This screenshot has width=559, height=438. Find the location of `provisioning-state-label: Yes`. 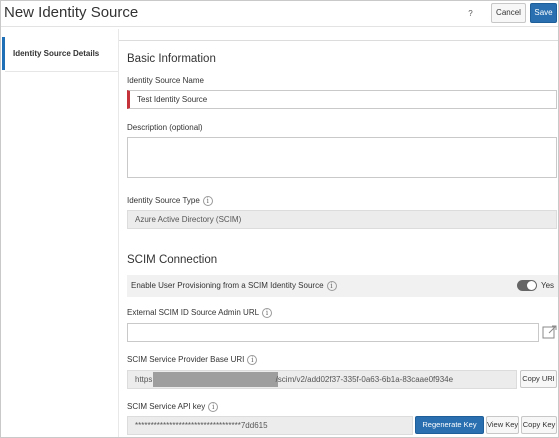

provisioning-state-label: Yes is located at coordinates (548, 285).